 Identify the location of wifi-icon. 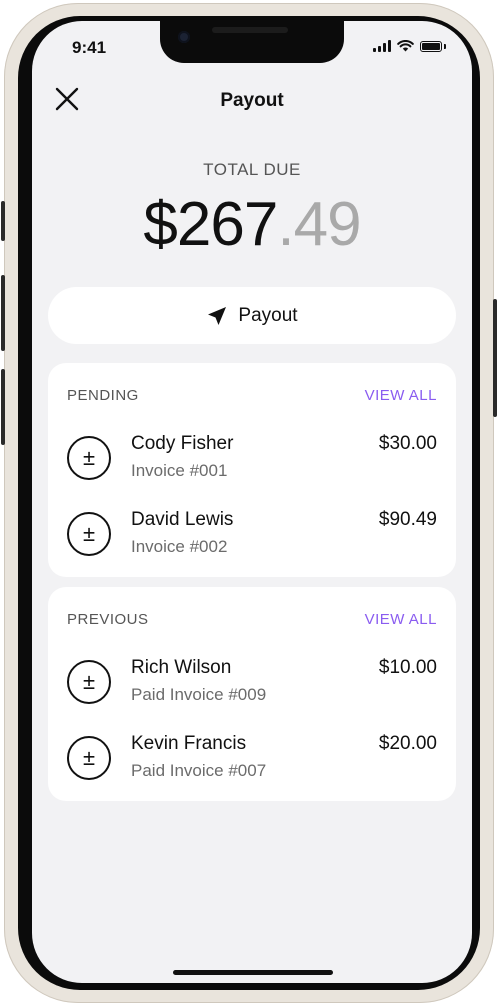
(405, 46).